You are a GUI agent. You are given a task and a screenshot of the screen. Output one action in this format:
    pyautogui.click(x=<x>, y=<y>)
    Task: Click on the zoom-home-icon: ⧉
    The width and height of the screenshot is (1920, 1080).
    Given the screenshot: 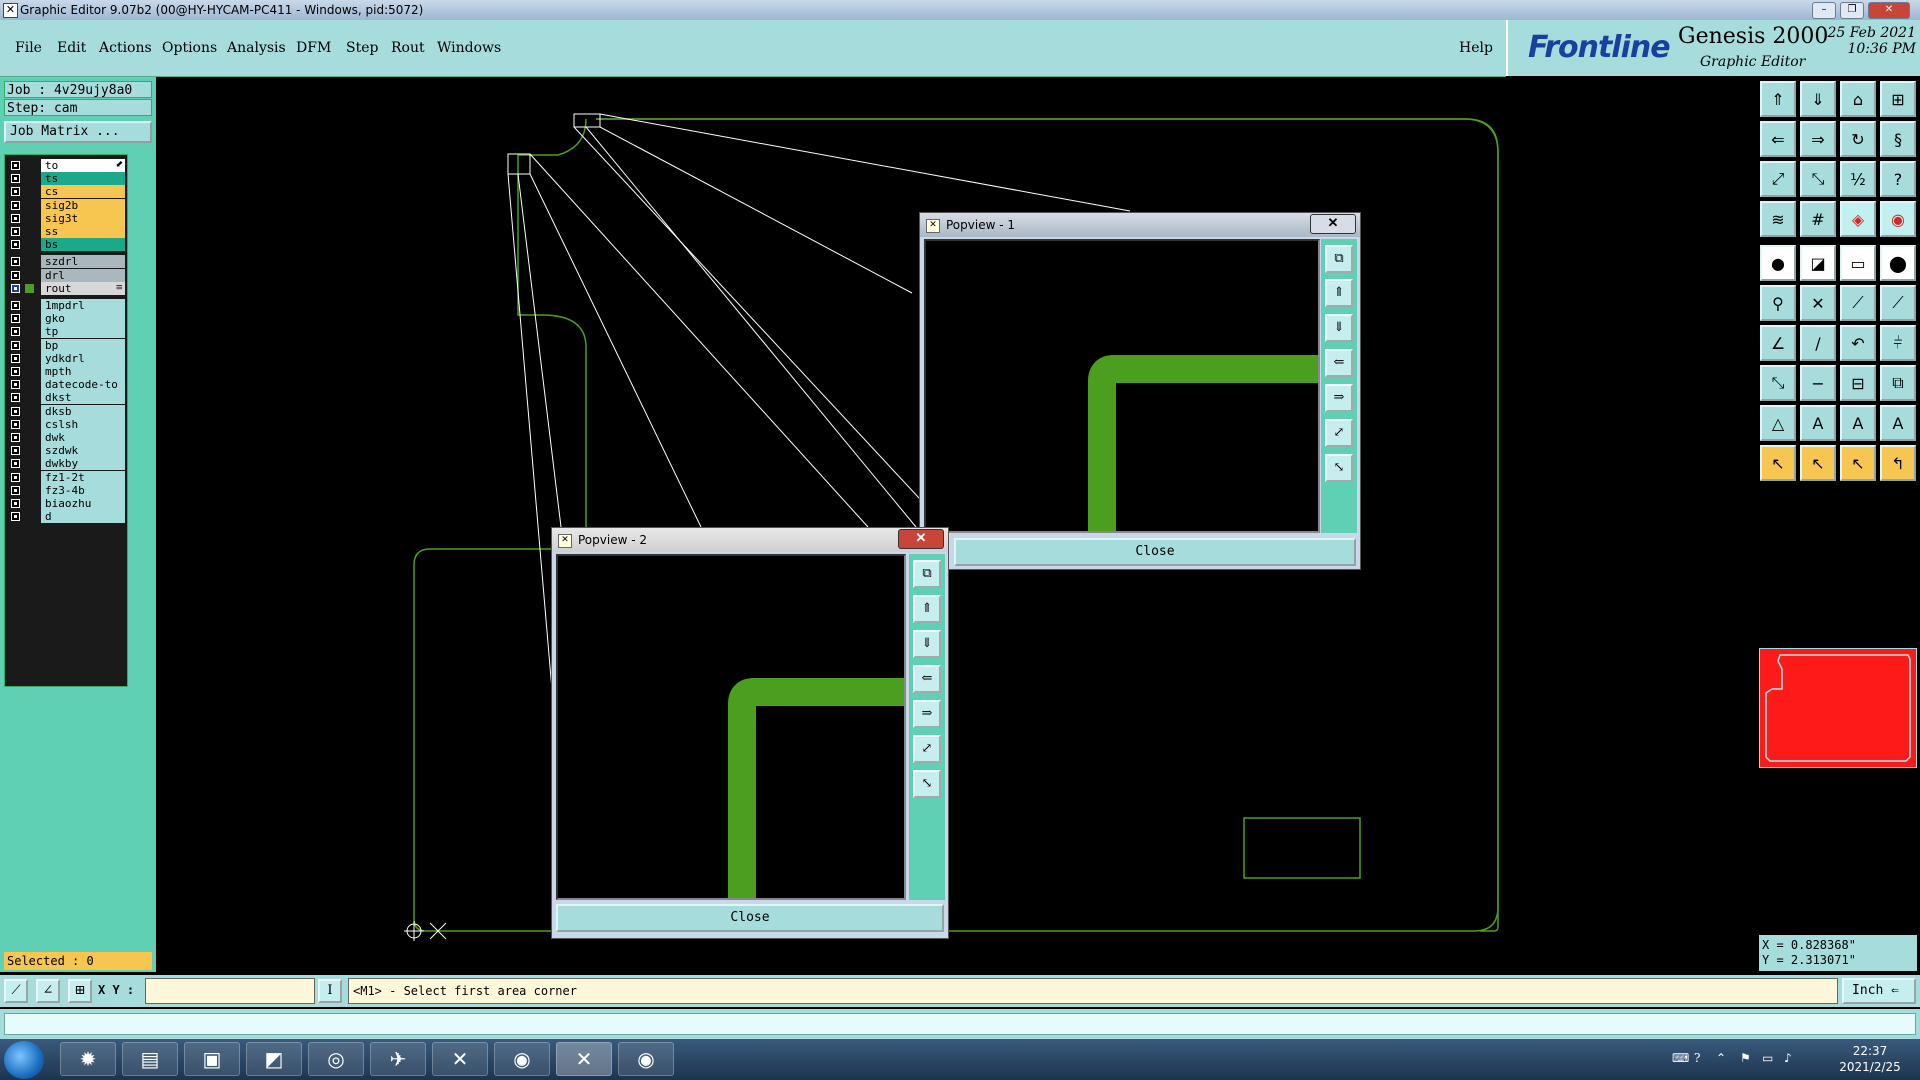 What is the action you would take?
    pyautogui.click(x=1339, y=259)
    